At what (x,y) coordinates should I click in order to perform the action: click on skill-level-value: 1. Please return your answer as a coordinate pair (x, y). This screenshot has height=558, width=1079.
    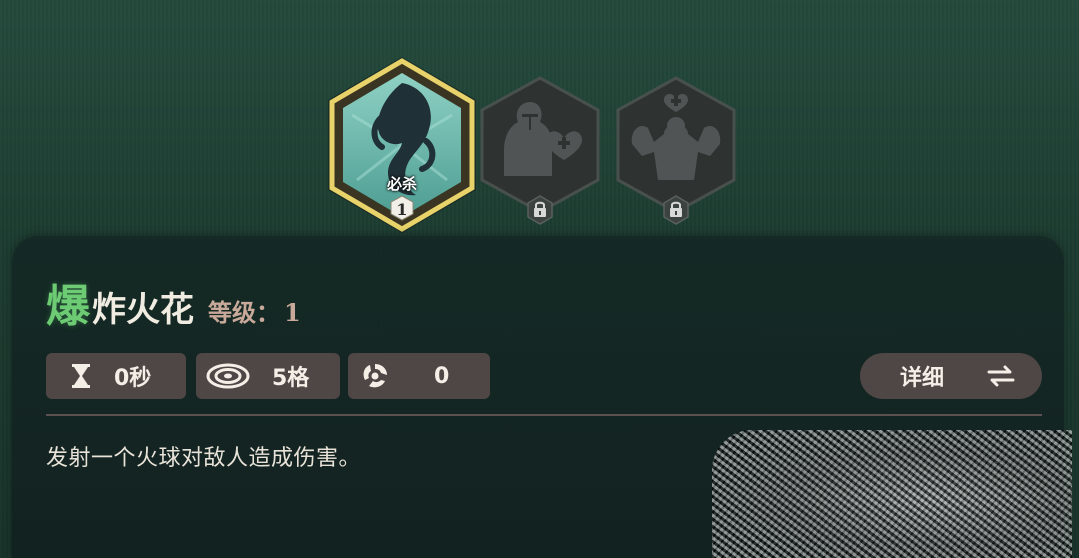
    Looking at the image, I should click on (402, 209).